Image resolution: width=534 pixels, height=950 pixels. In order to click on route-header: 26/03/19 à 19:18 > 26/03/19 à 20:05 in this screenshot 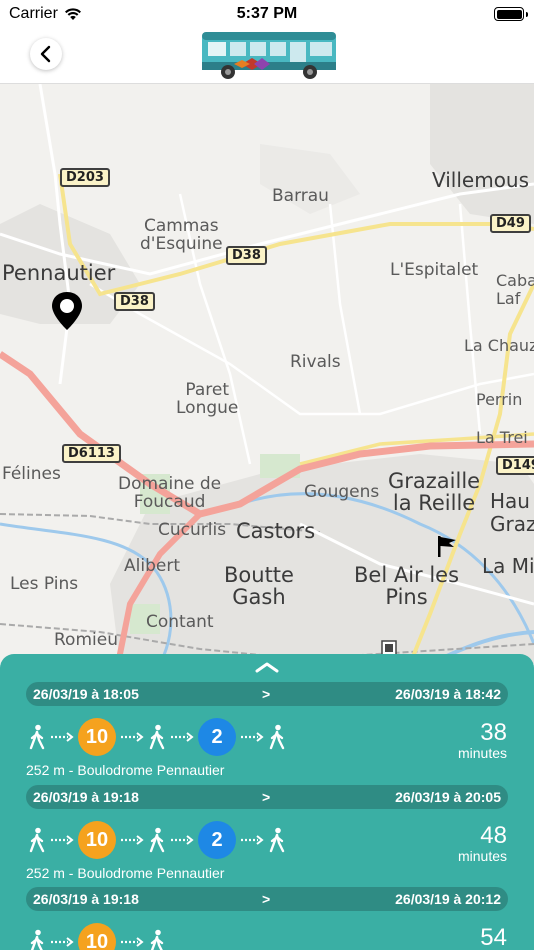, I will do `click(267, 797)`.